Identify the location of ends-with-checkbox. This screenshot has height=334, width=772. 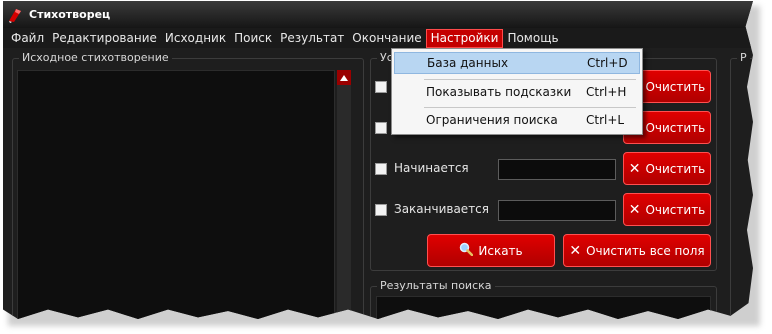
(381, 210).